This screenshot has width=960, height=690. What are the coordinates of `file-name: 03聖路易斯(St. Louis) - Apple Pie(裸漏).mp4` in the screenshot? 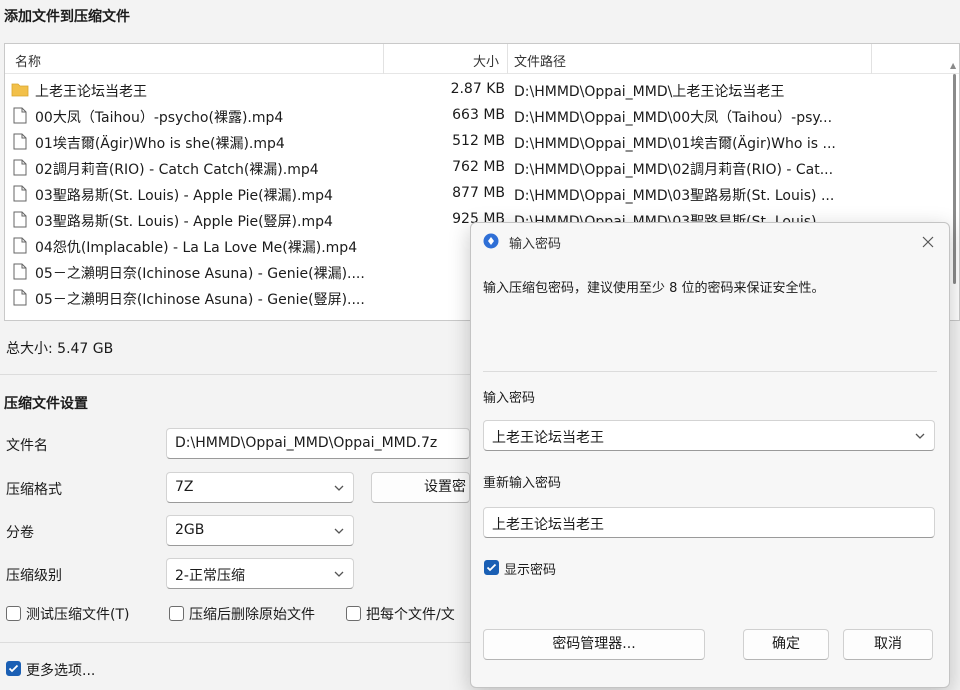 It's located at (184, 196).